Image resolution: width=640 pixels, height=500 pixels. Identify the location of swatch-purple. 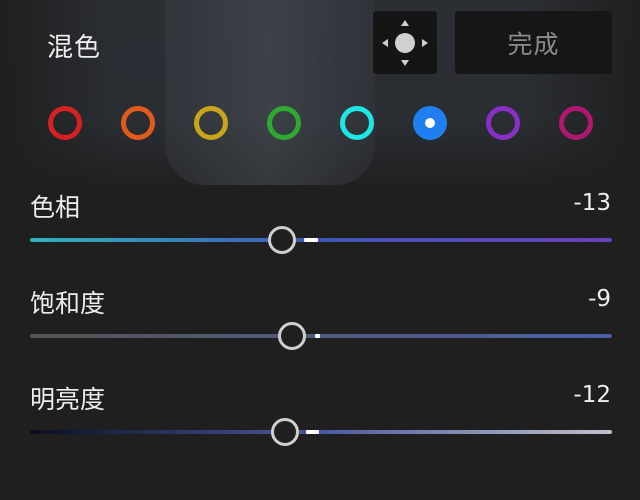
(503, 123).